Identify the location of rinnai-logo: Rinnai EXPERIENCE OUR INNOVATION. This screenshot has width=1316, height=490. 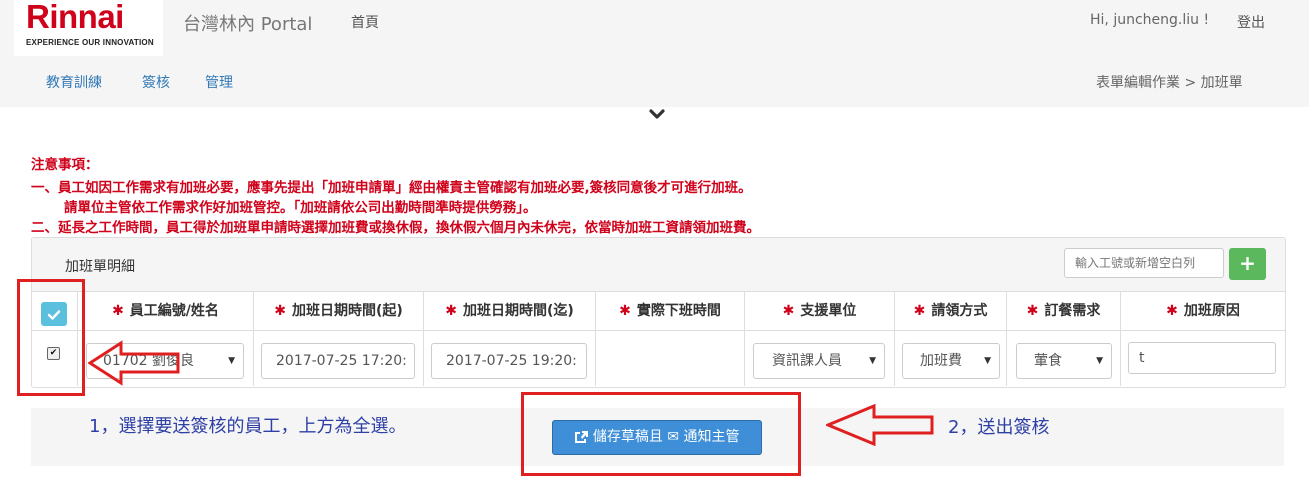
(88, 28).